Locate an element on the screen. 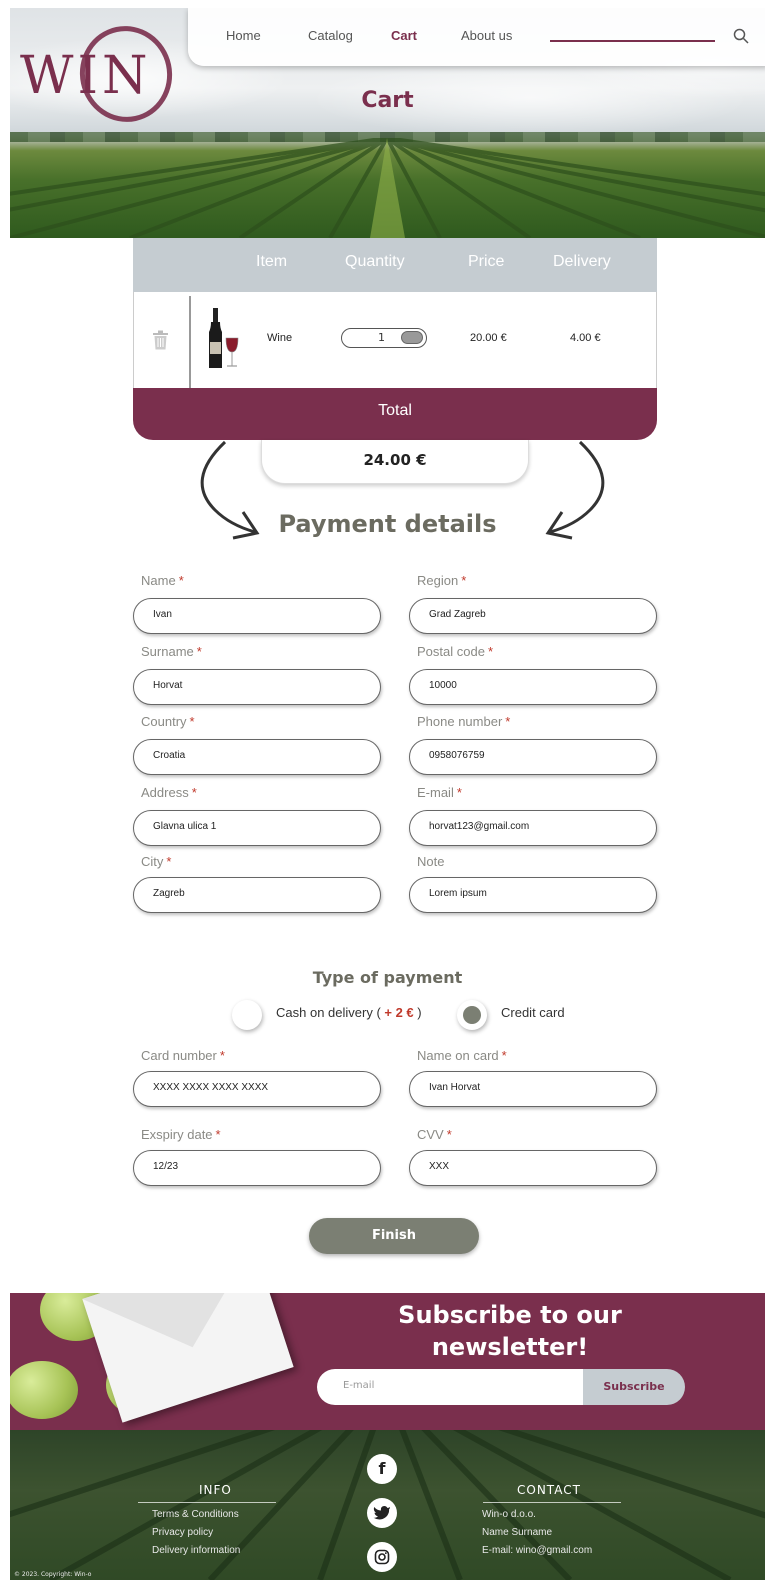  region-field: Grad Zagreb is located at coordinates (533, 616).